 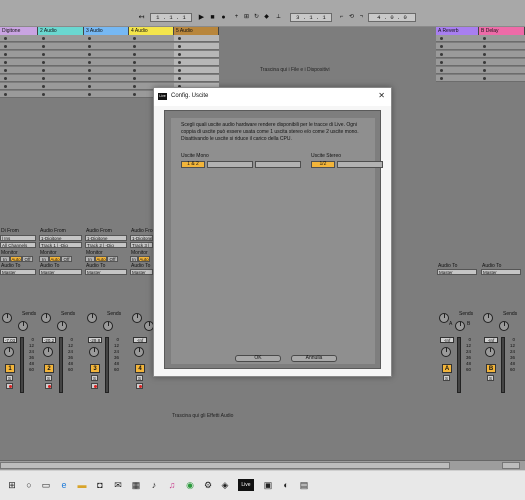 I want to click on stereo-output-1-2: 1/2, so click(x=323, y=164).